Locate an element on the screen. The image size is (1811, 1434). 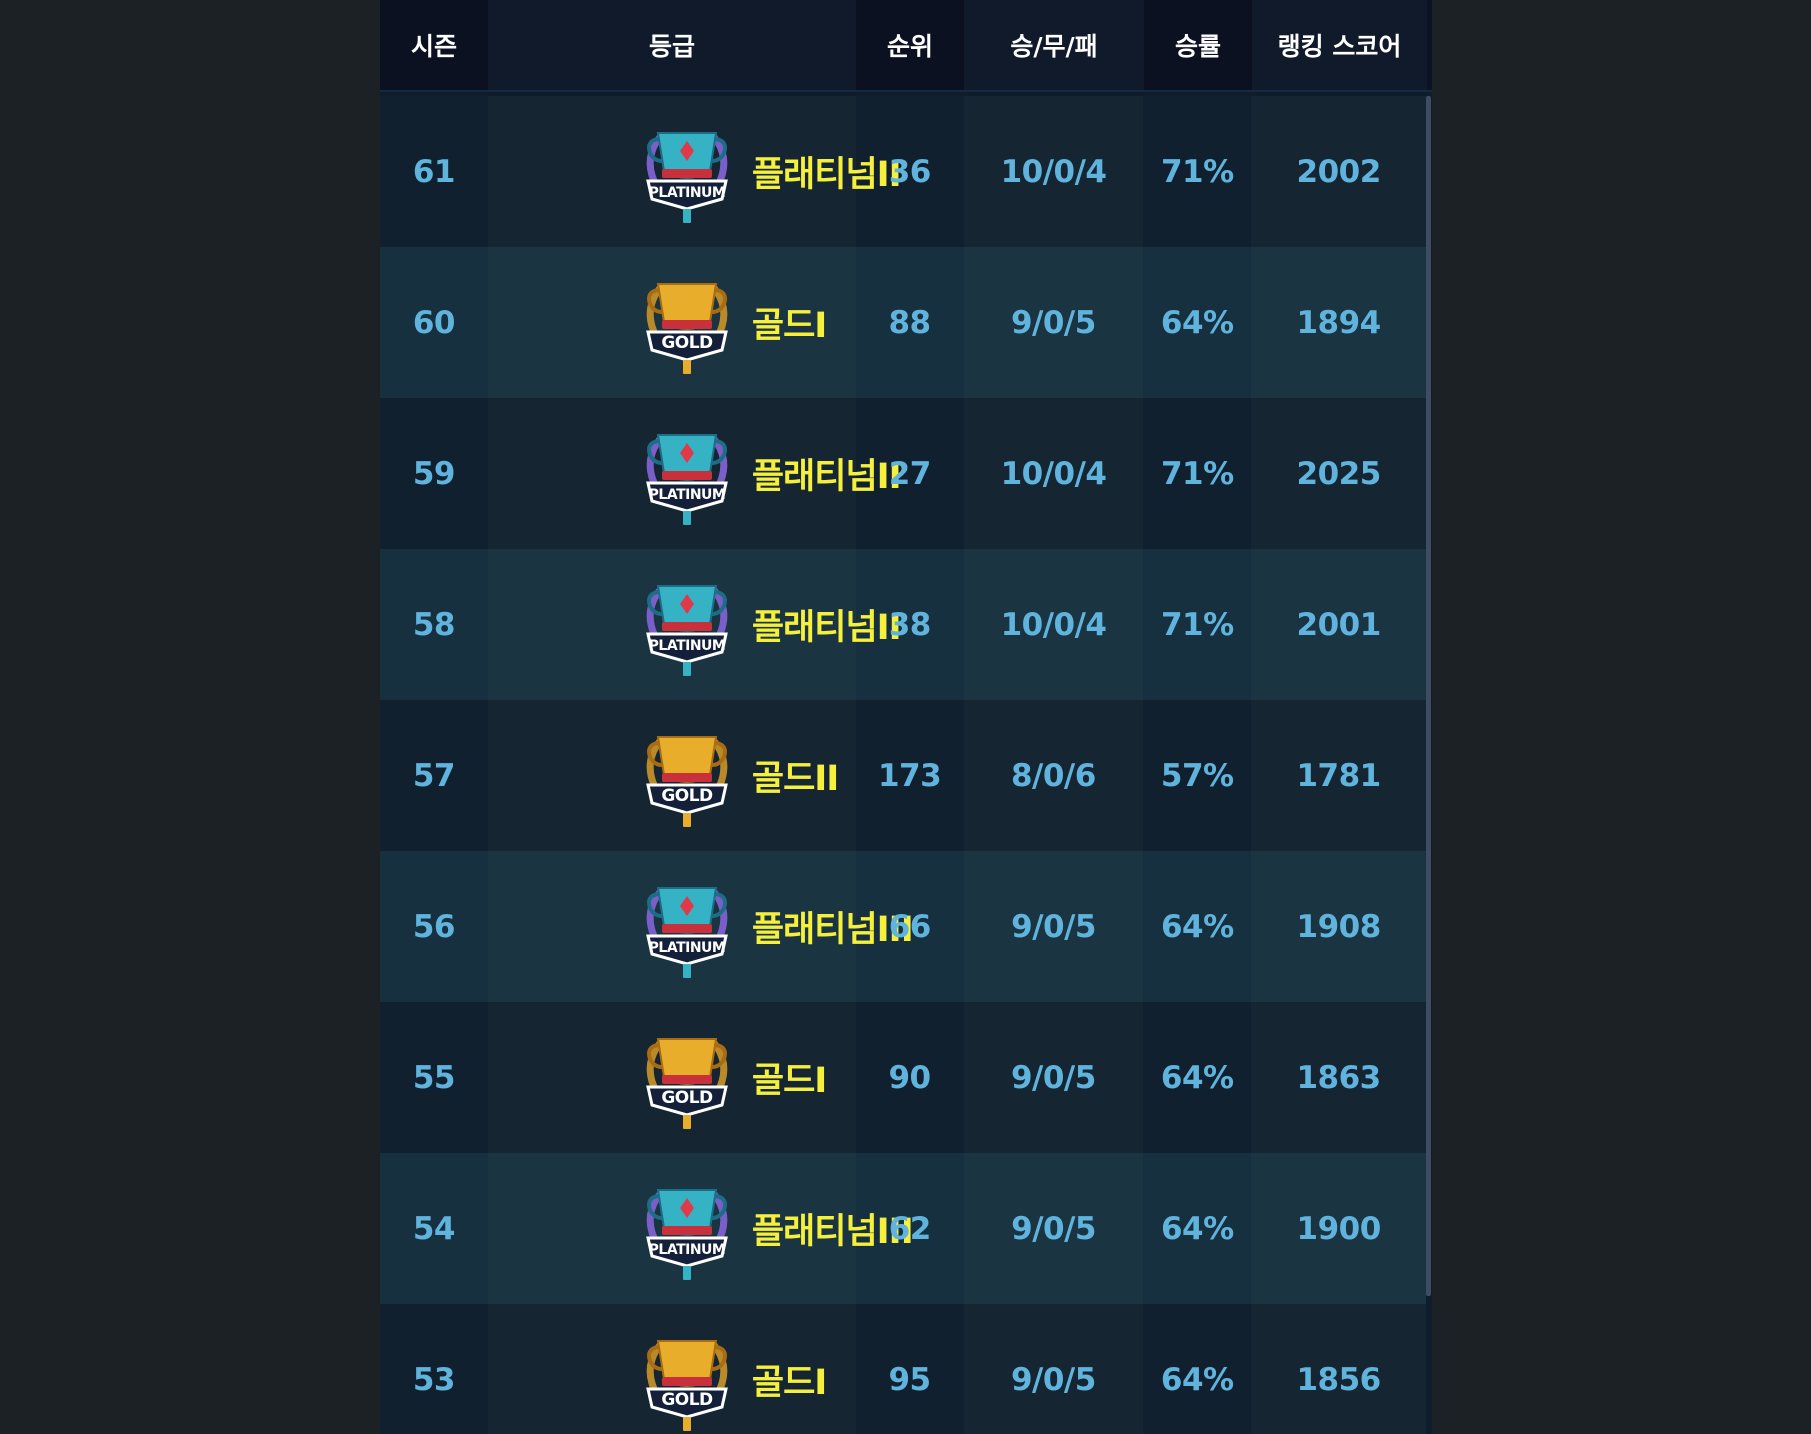
ranking-score-cell: 2001 is located at coordinates (1339, 624).